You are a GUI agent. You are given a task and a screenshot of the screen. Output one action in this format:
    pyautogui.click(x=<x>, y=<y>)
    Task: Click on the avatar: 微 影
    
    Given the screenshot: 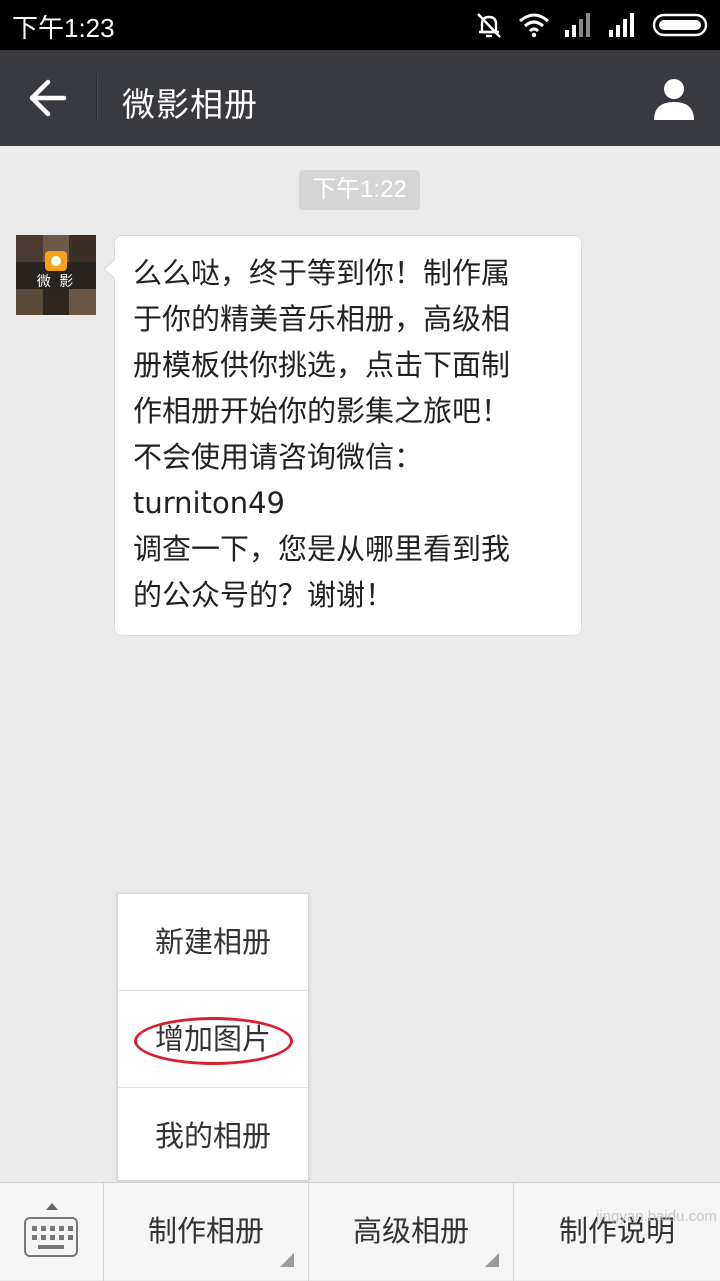 What is the action you would take?
    pyautogui.click(x=56, y=275)
    